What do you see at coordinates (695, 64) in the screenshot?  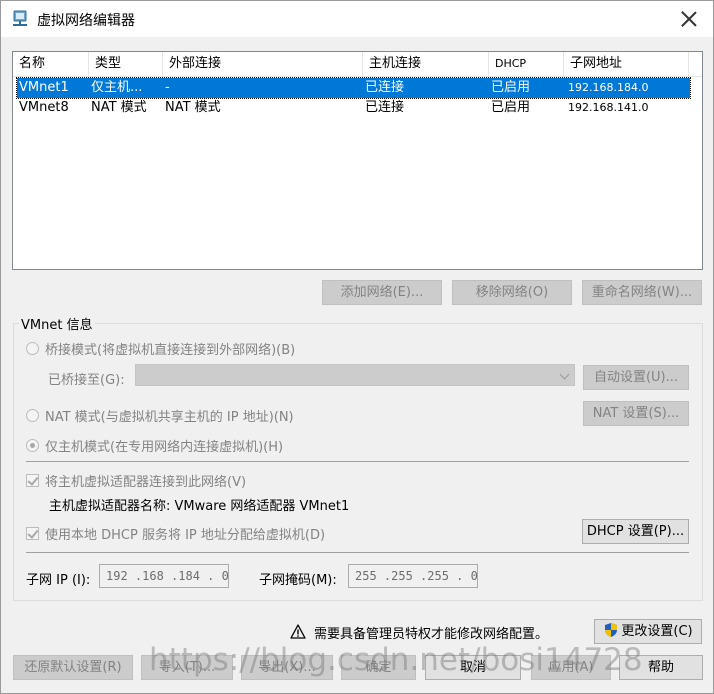 I see `column-header-filler` at bounding box center [695, 64].